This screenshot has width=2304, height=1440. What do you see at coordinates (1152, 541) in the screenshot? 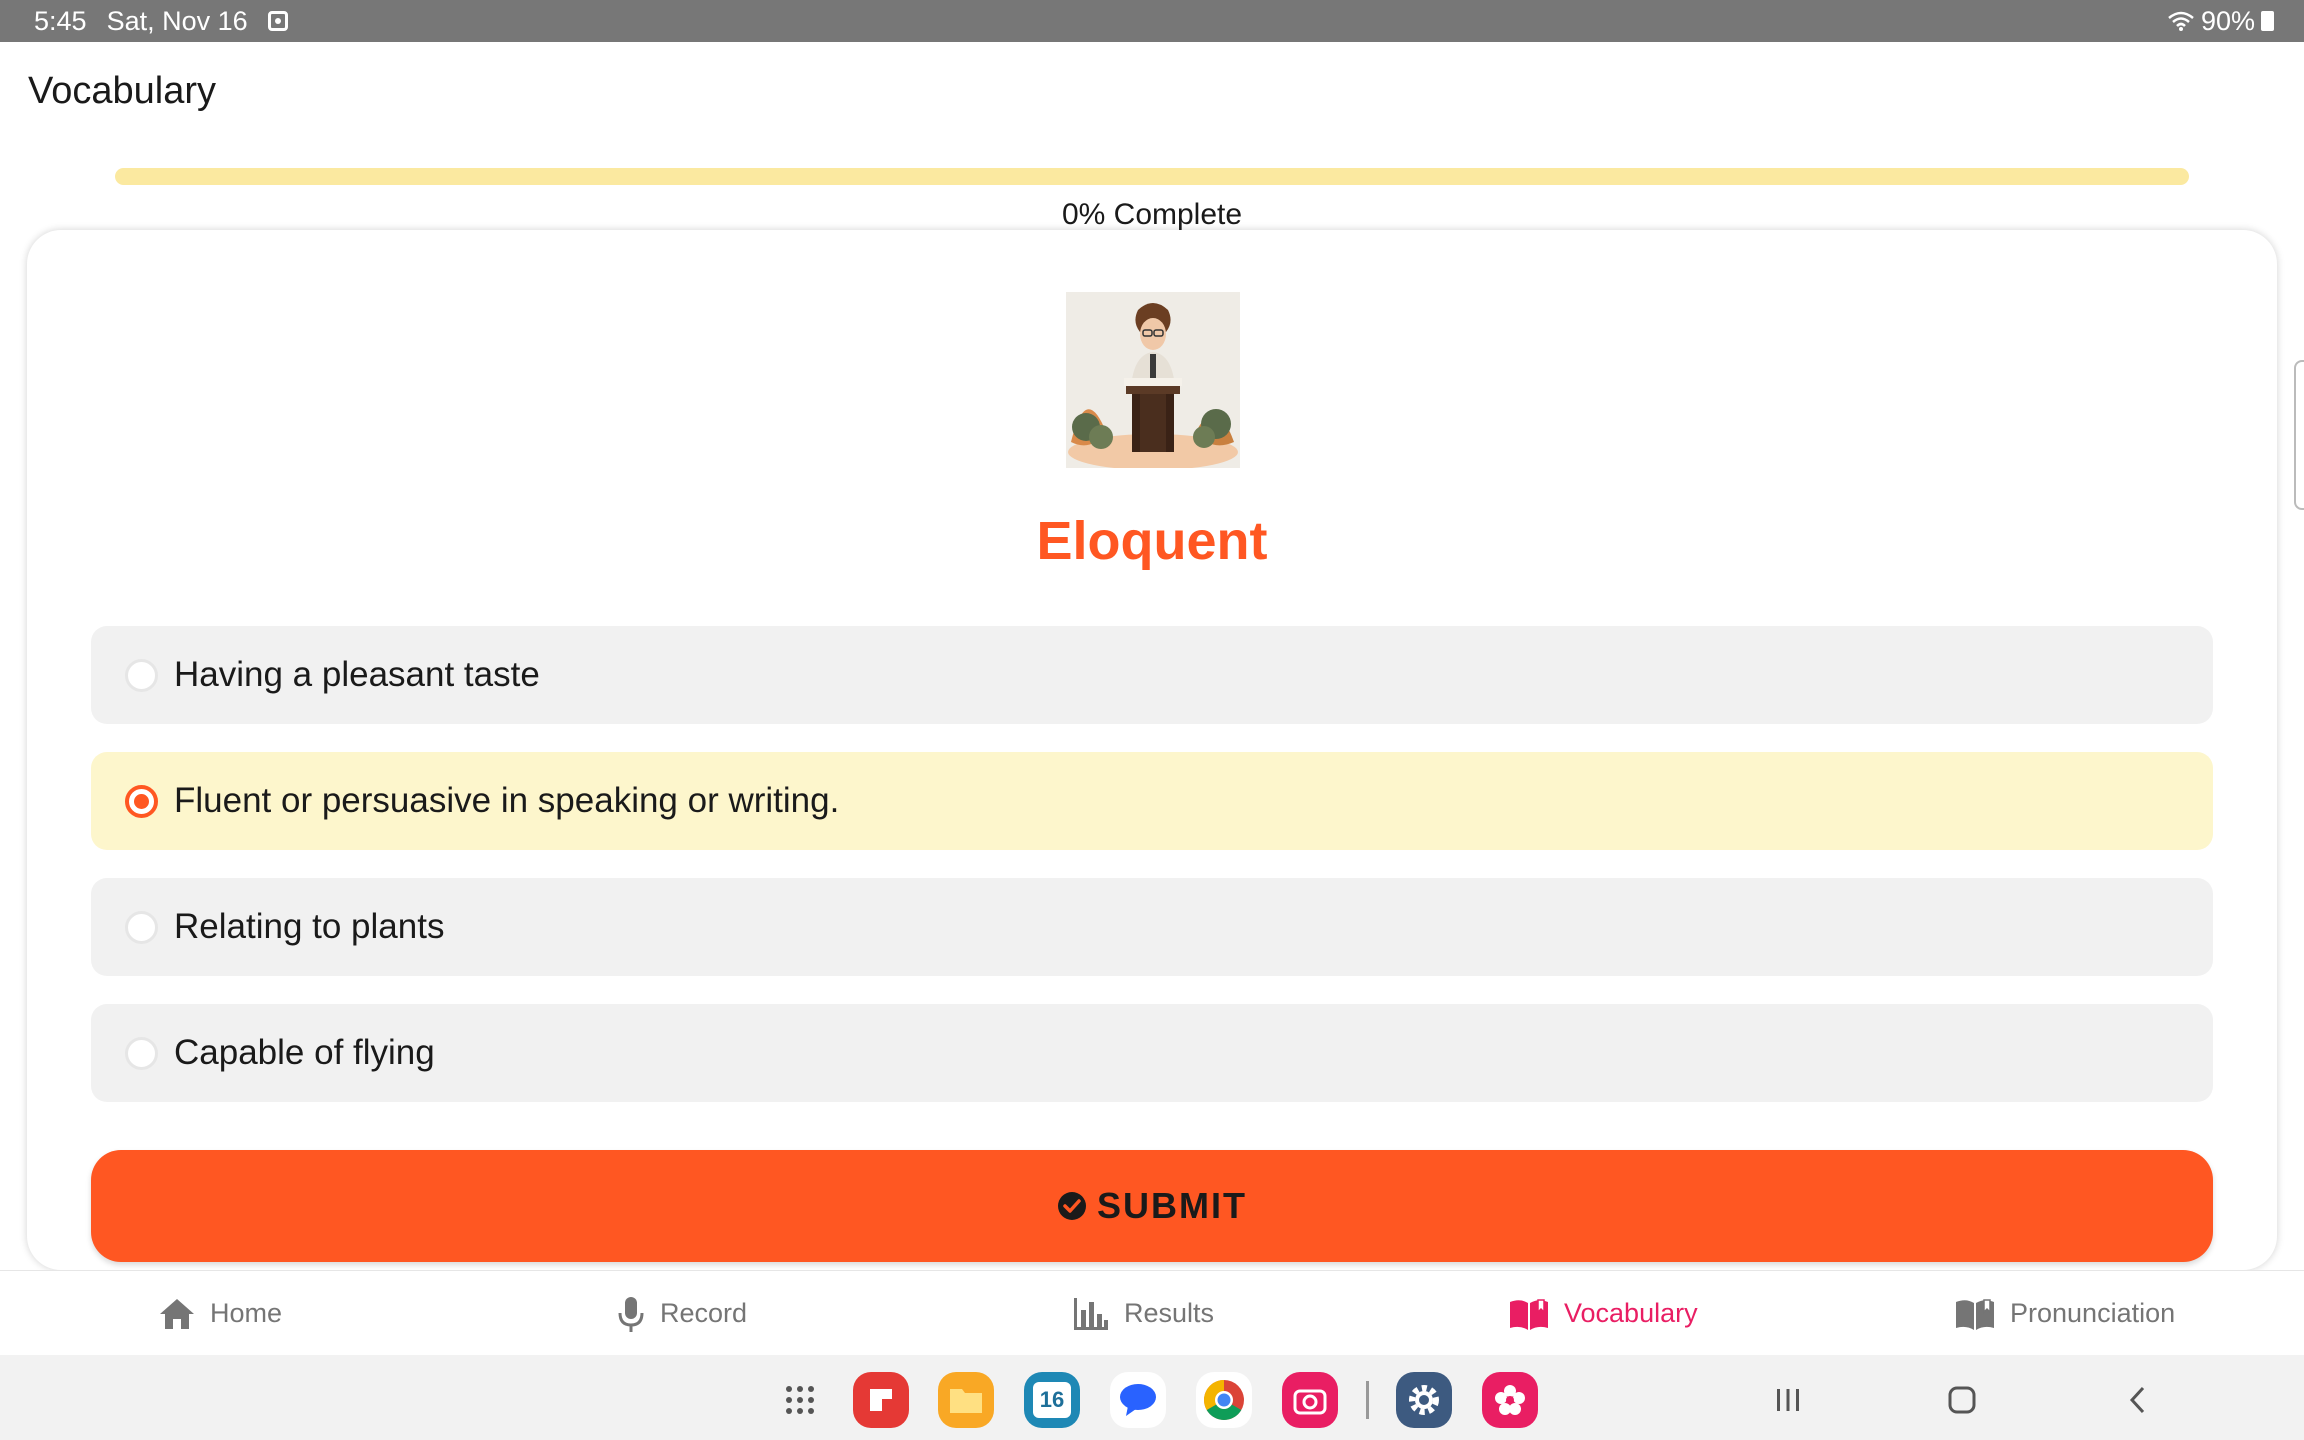
I see `vocabulary-word: Eloquent` at bounding box center [1152, 541].